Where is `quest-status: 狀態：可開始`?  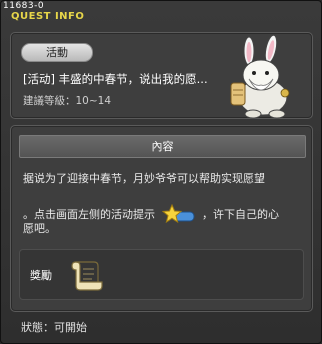
quest-status: 狀態：可開始 is located at coordinates (54, 327).